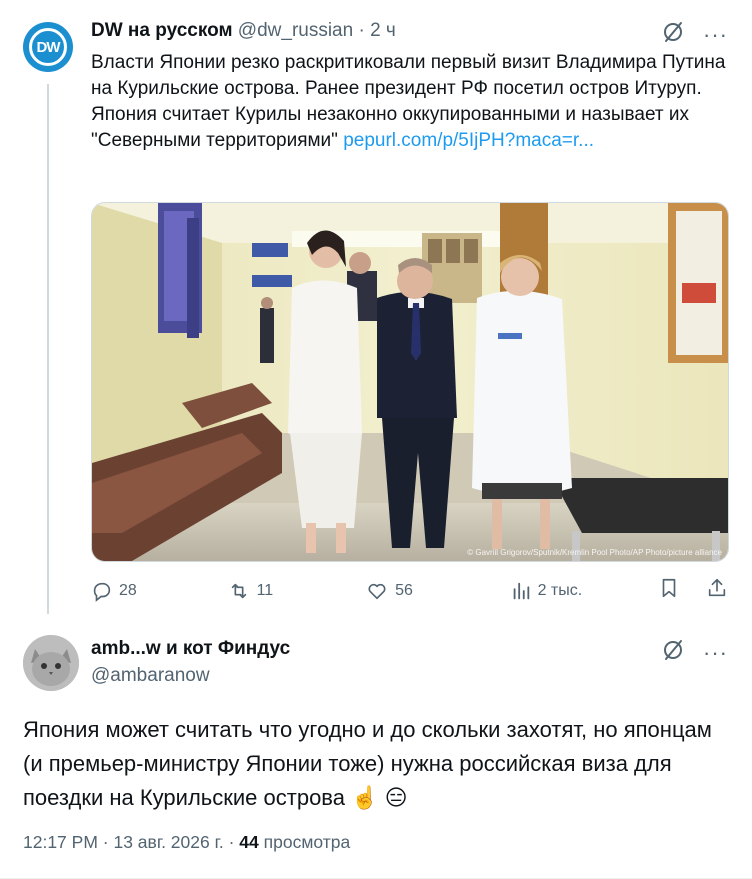 The width and height of the screenshot is (752, 879). I want to click on reply-icon, so click(102, 592).